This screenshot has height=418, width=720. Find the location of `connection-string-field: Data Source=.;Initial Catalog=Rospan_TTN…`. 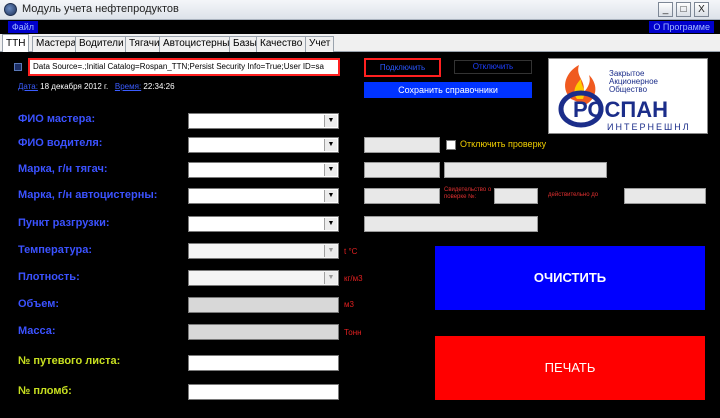

connection-string-field: Data Source=.;Initial Catalog=Rospan_TTN… is located at coordinates (184, 67).